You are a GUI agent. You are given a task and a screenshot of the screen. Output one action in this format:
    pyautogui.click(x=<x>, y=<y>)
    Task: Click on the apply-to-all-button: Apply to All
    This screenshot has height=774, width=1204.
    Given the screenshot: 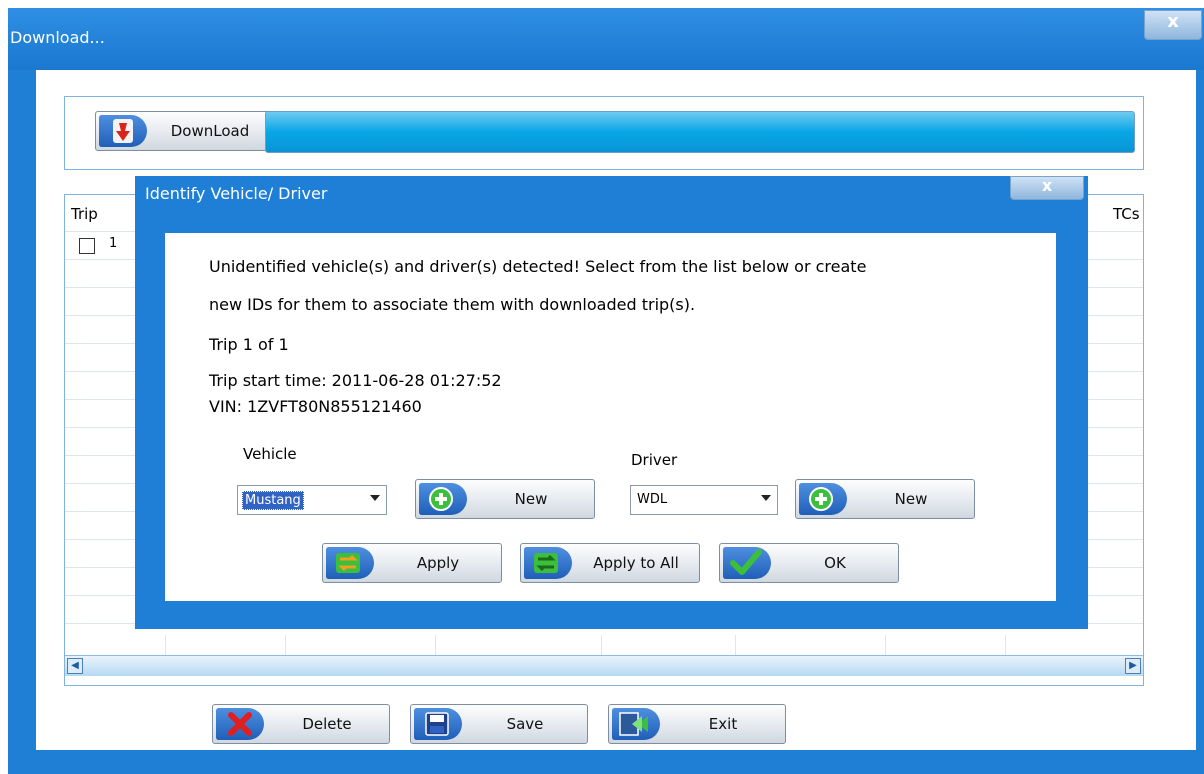 What is the action you would take?
    pyautogui.click(x=610, y=563)
    